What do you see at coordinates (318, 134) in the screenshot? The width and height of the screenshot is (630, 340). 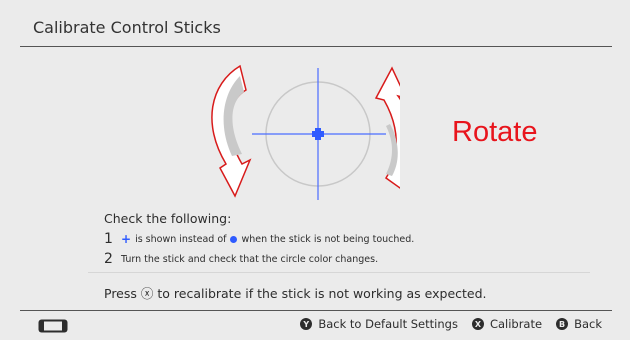 I see `center-plus-icon` at bounding box center [318, 134].